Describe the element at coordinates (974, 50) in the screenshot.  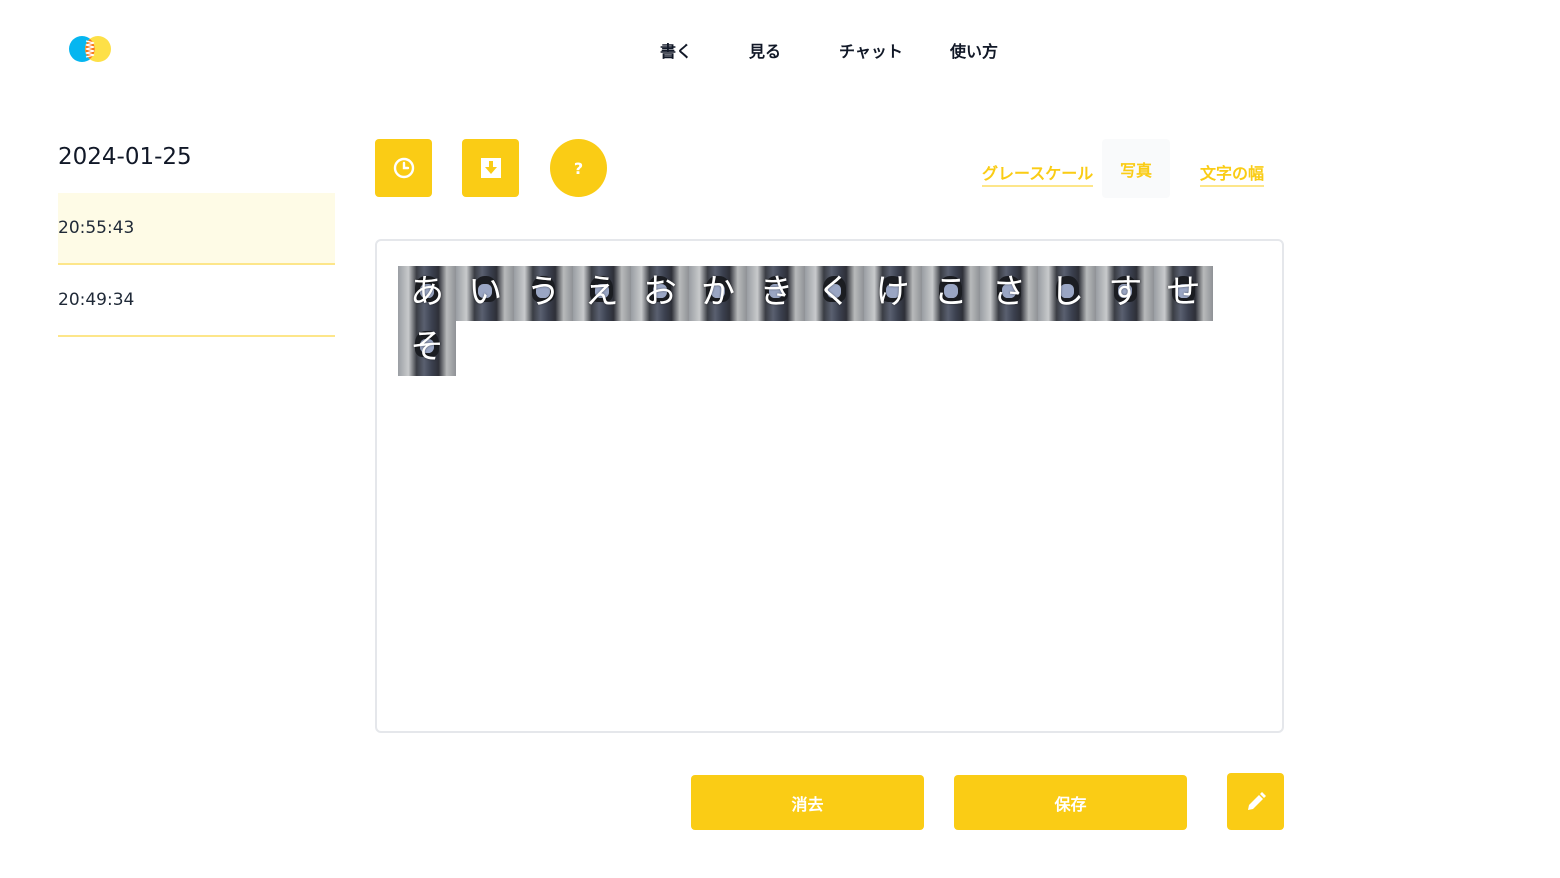
I see `nav-howto: 使い方` at that location.